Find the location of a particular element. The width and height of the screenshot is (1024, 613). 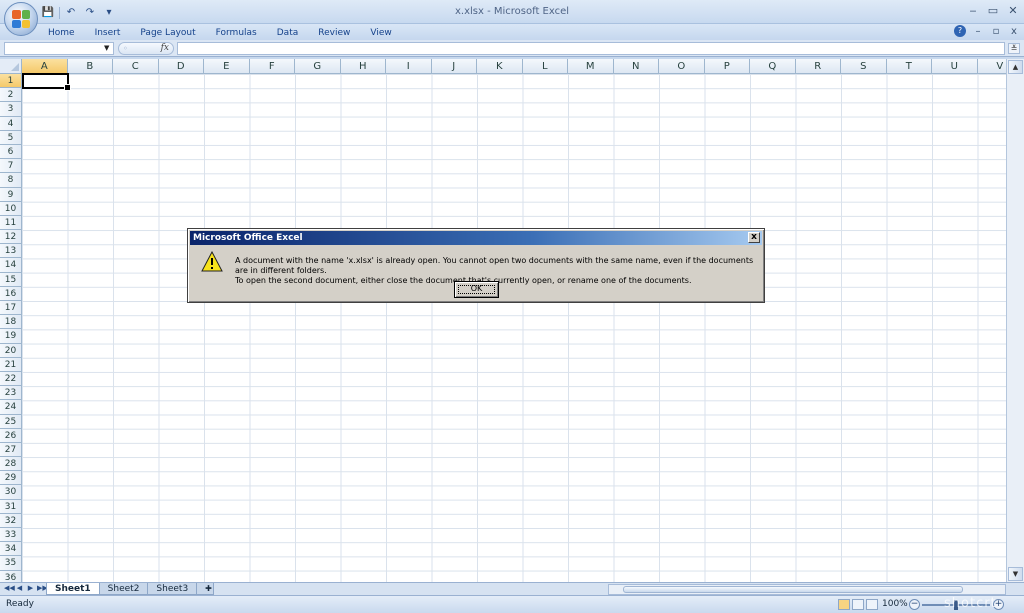

row-header: 5 is located at coordinates (11, 137).